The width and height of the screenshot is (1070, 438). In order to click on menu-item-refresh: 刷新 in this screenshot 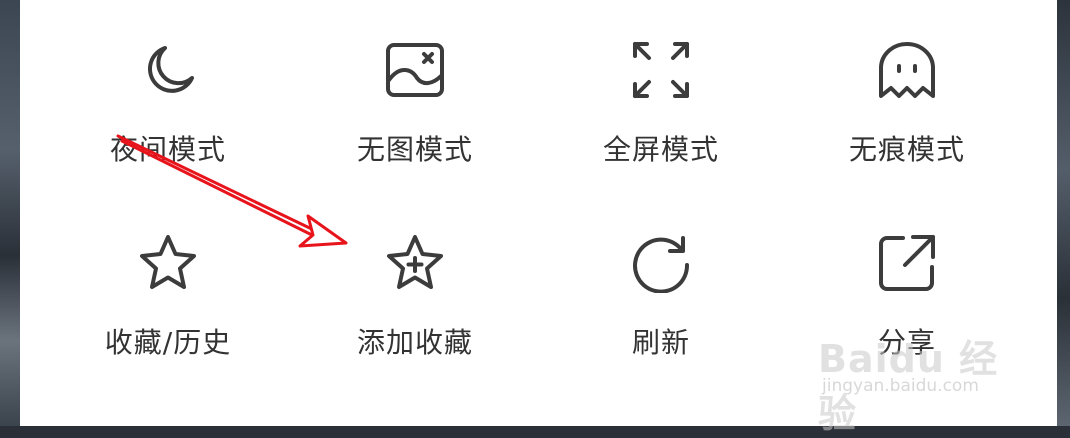, I will do `click(661, 278)`.